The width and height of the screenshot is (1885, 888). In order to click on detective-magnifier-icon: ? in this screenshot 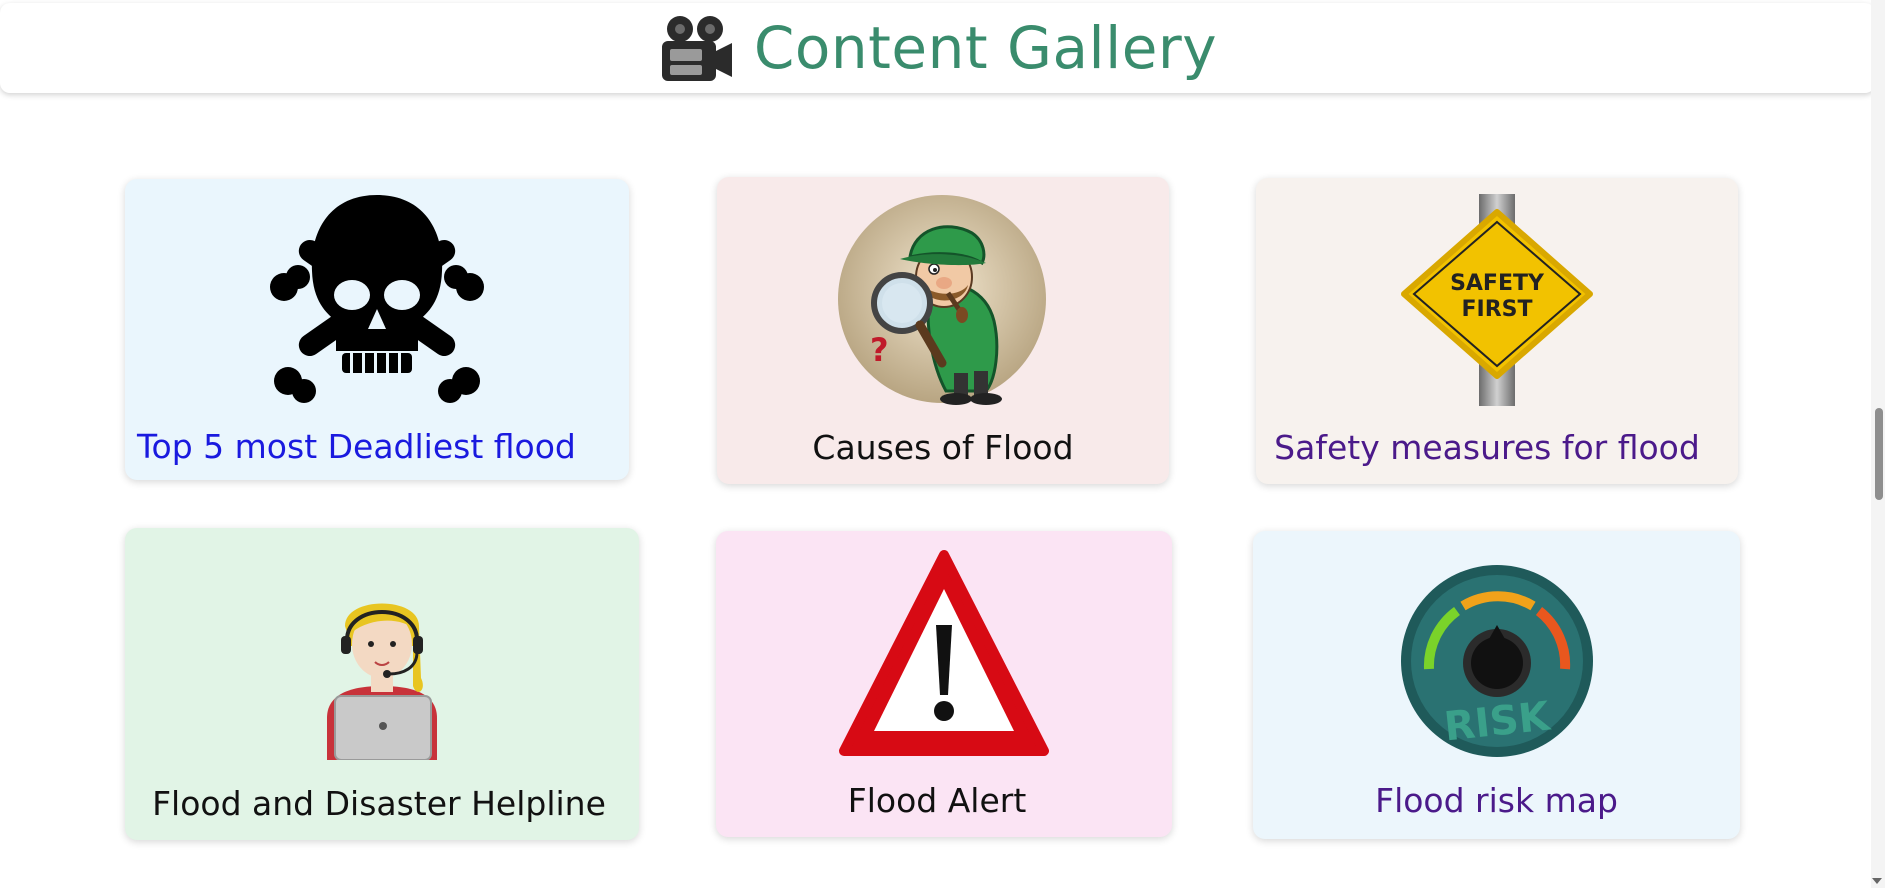, I will do `click(942, 300)`.